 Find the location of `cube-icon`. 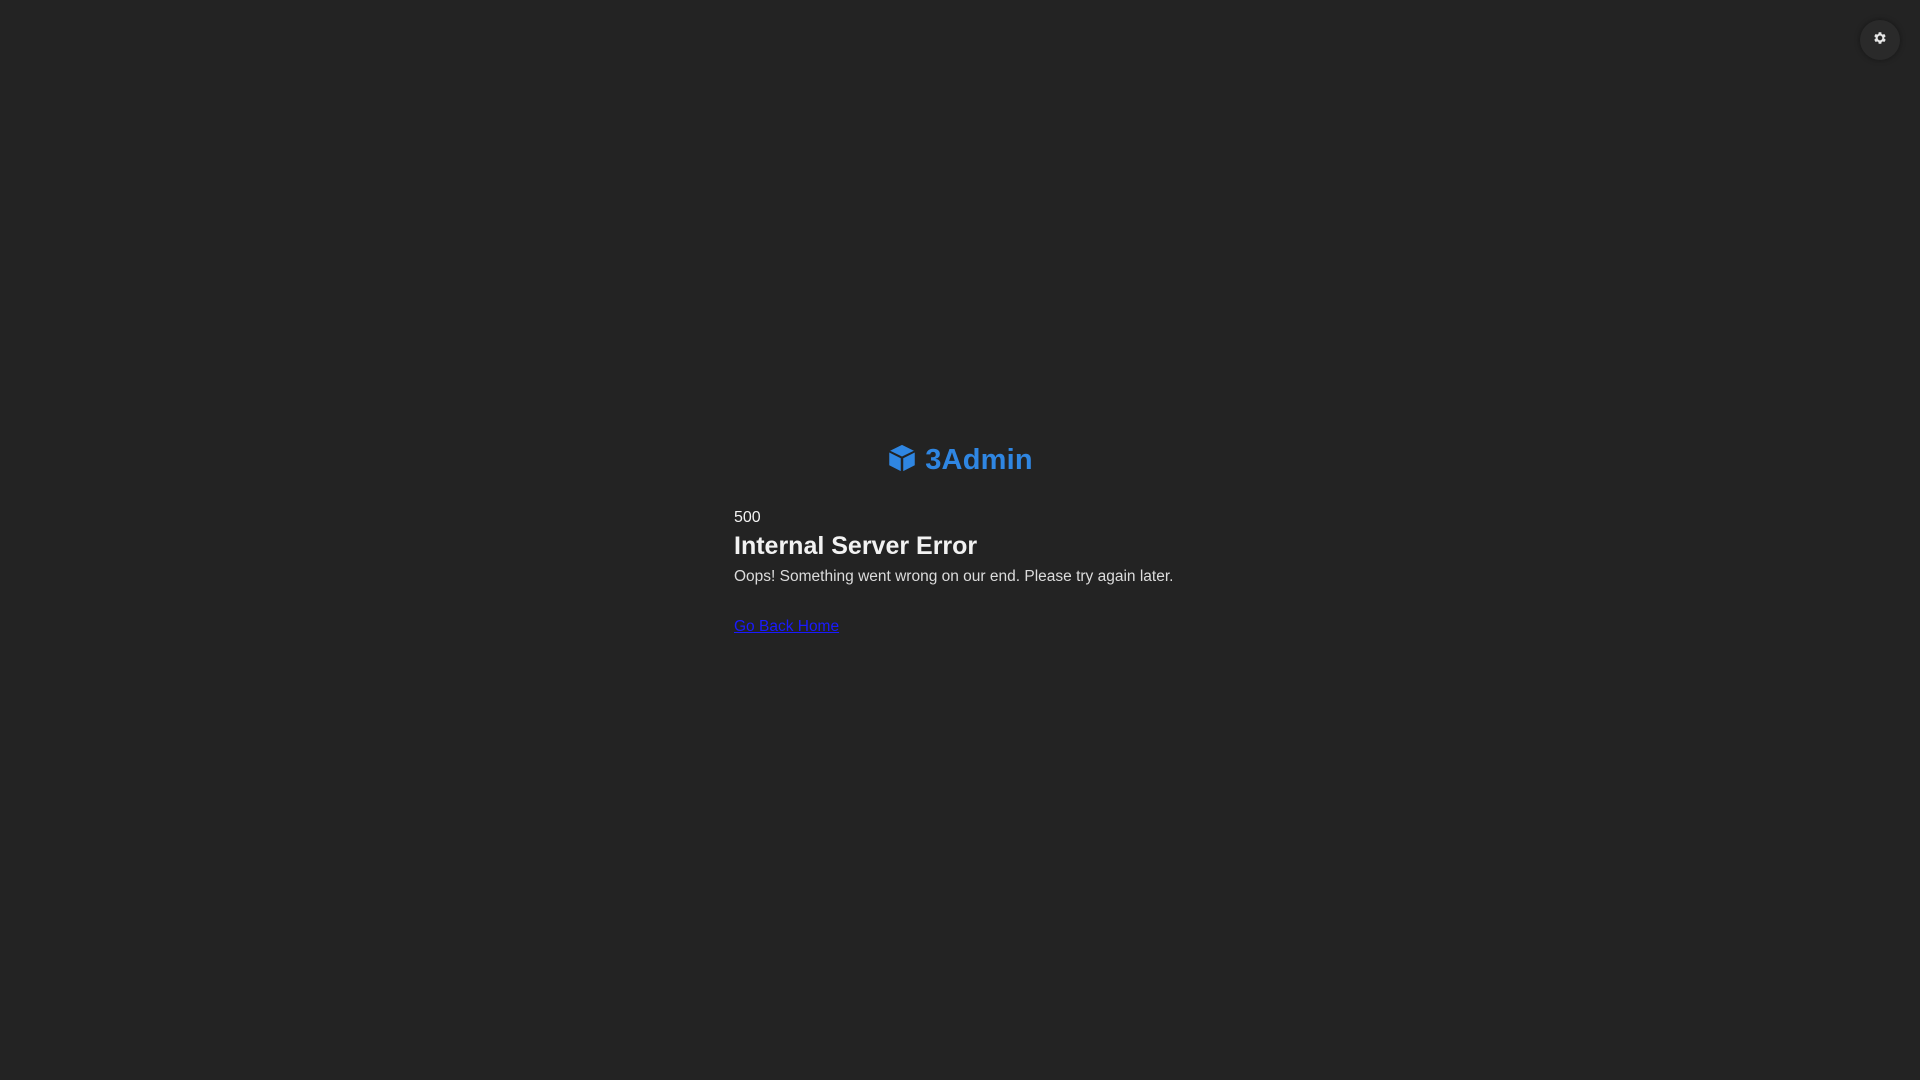

cube-icon is located at coordinates (902, 460).